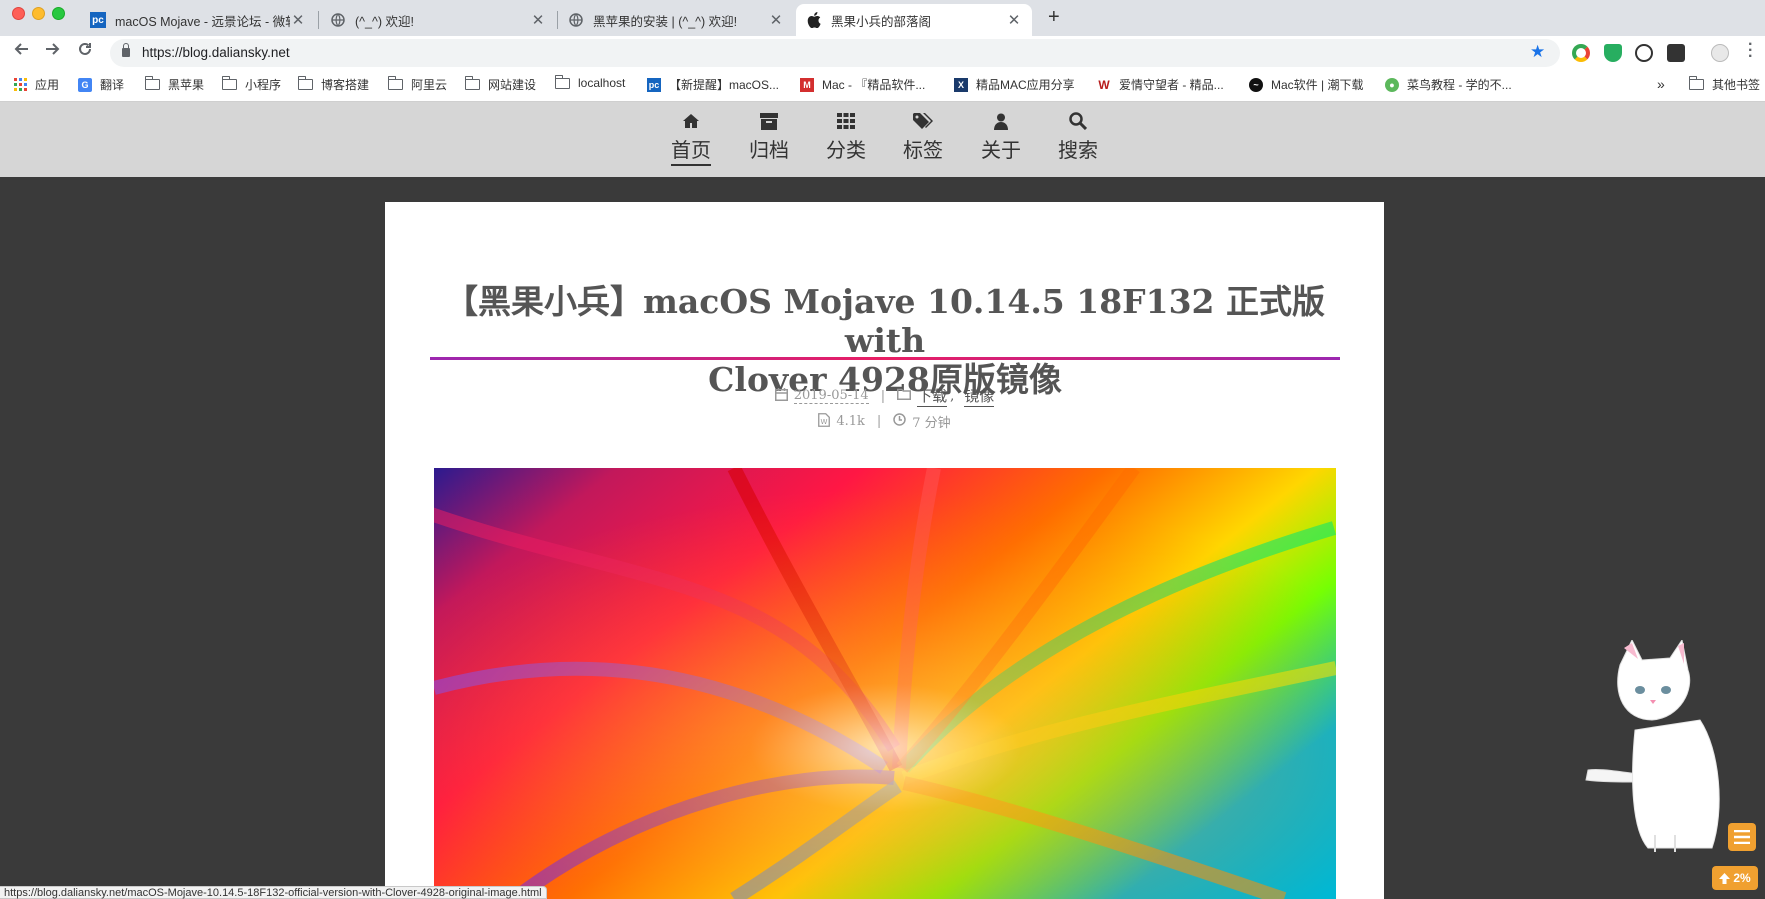 The image size is (1765, 899). Describe the element at coordinates (1742, 837) in the screenshot. I see `sidebar-toggle-button` at that location.